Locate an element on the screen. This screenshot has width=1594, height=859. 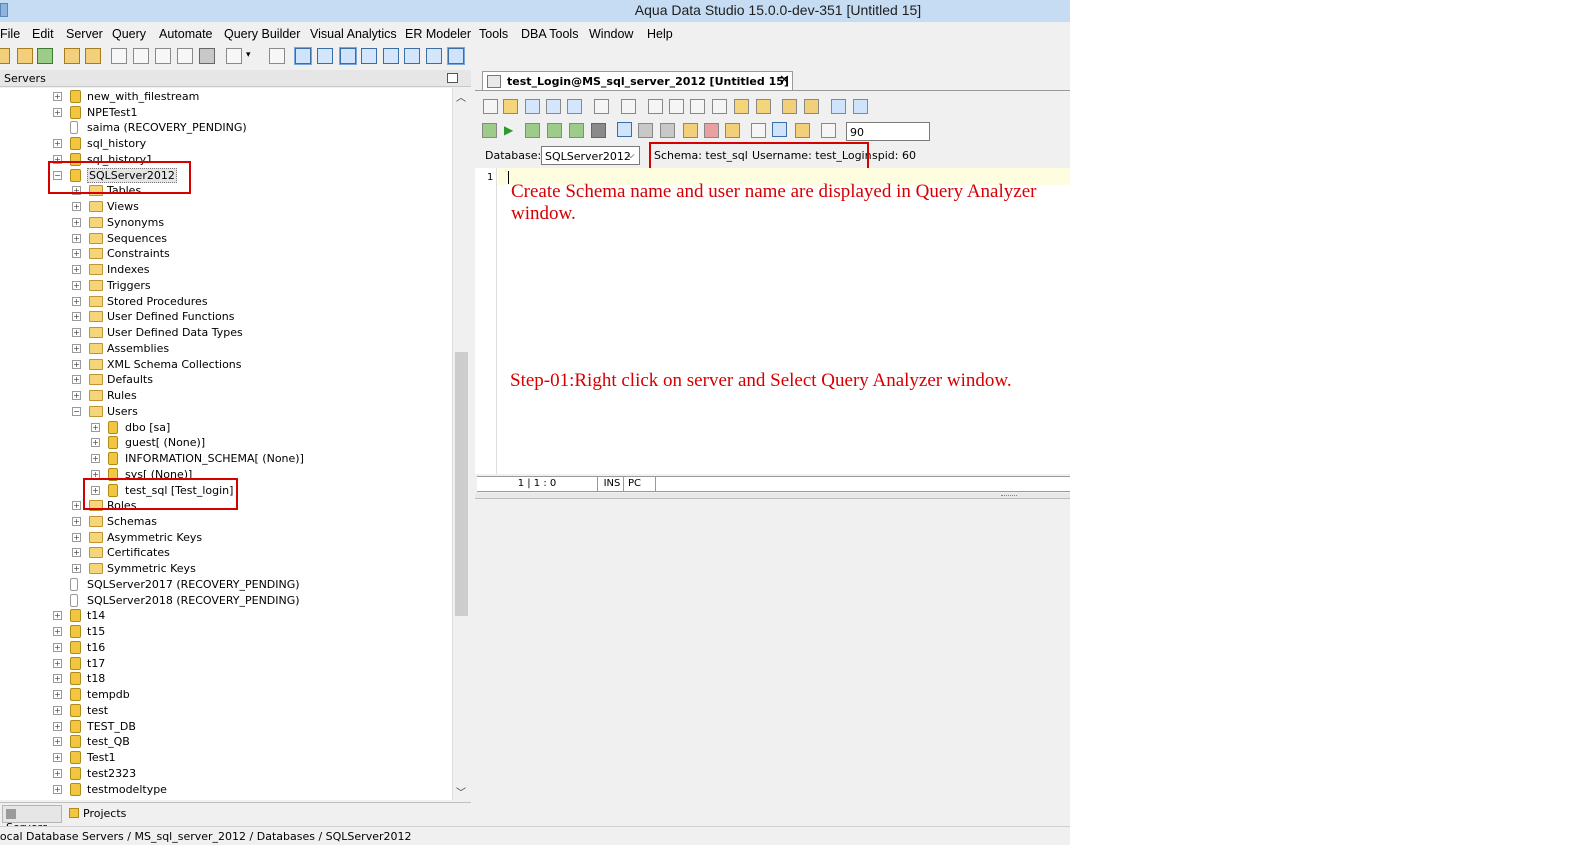
export-icon is located at coordinates (732, 130).